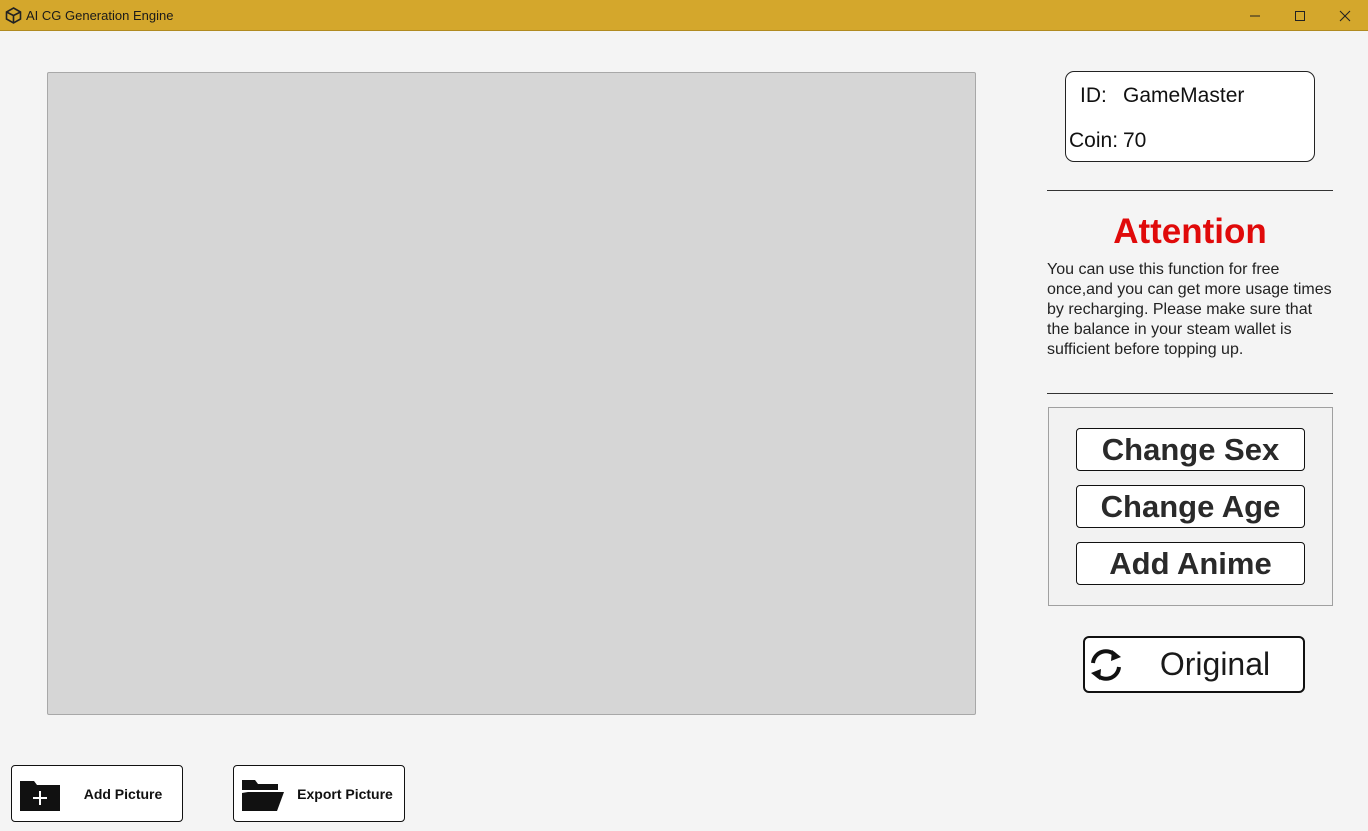 This screenshot has height=831, width=1368. What do you see at coordinates (1190, 190) in the screenshot?
I see `divider-top` at bounding box center [1190, 190].